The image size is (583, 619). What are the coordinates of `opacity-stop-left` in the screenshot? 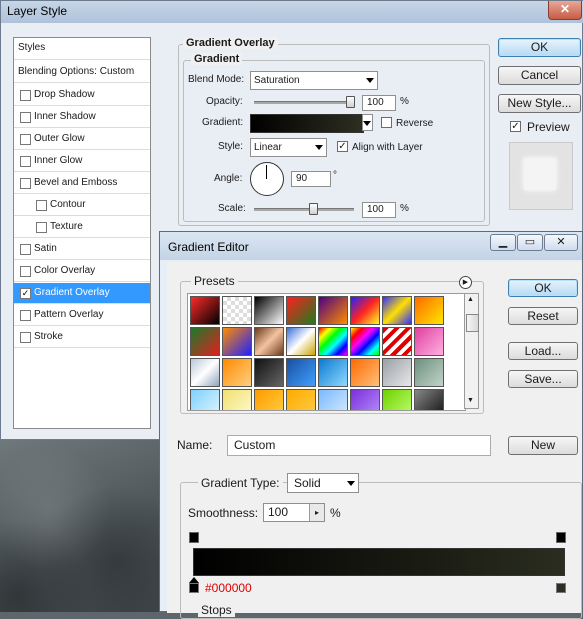 It's located at (194, 537).